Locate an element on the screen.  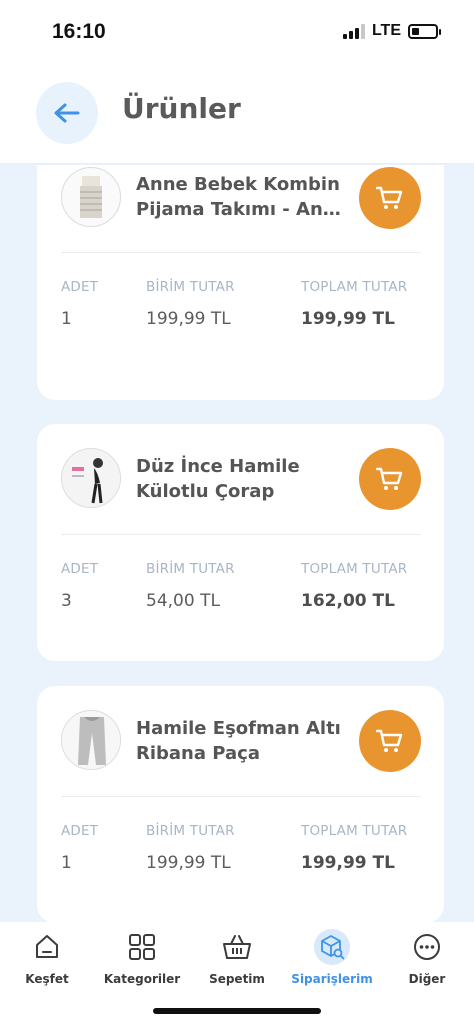
tab-label: Siparişlerim is located at coordinates (332, 979).